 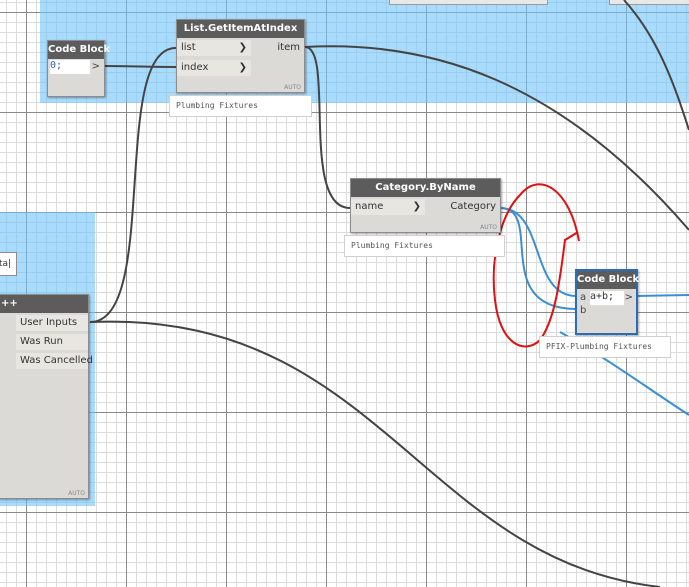 What do you see at coordinates (425, 205) in the screenshot?
I see `category-byname-node: Category.ByName name ❯ Category AUTO` at bounding box center [425, 205].